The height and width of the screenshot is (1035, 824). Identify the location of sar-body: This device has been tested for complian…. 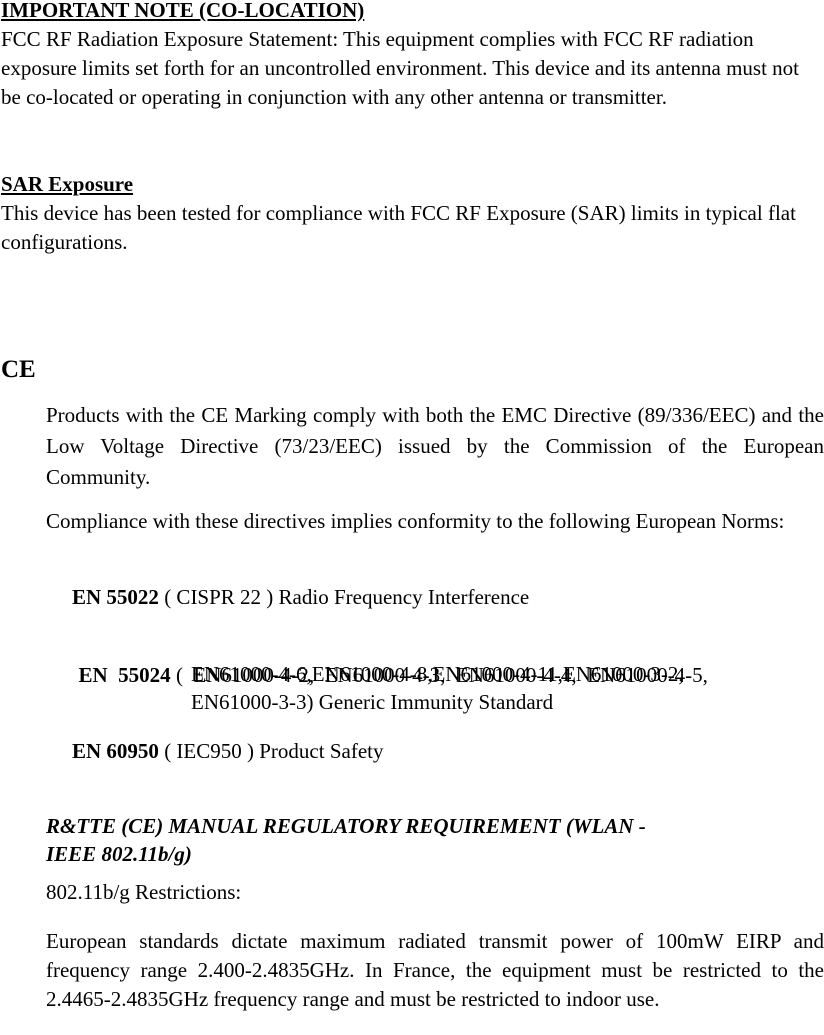
(398, 227).